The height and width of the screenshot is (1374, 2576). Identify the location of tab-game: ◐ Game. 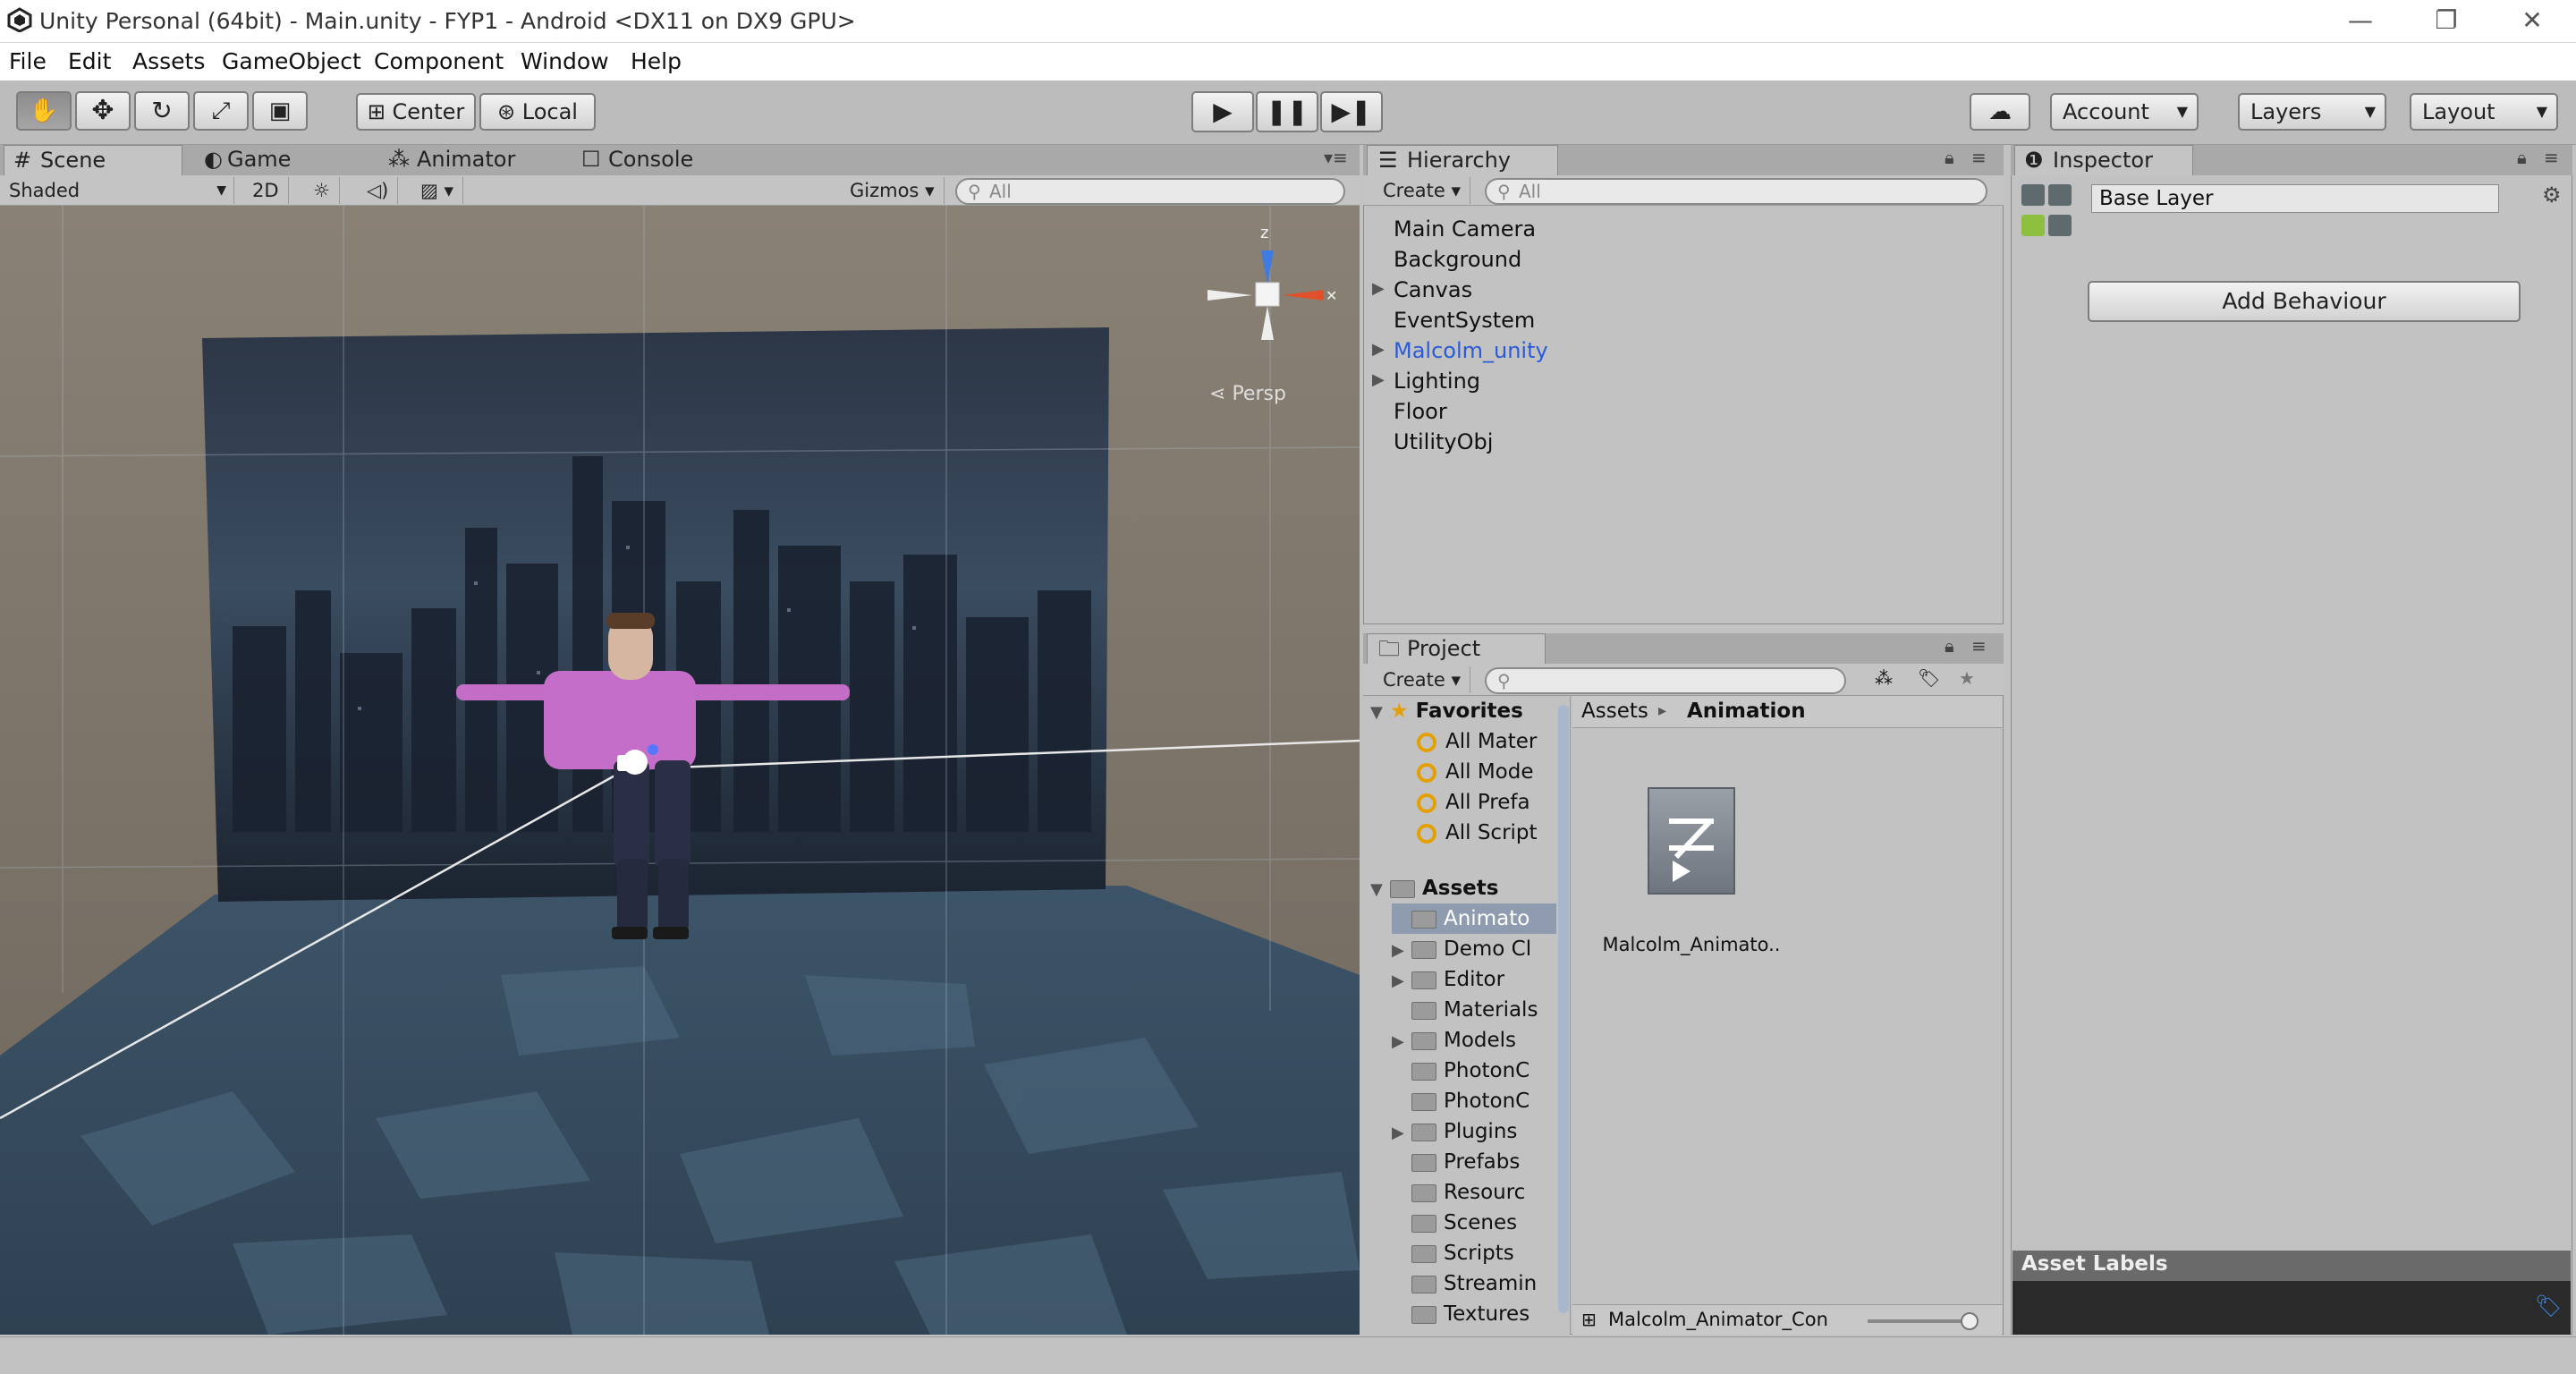
(277, 160).